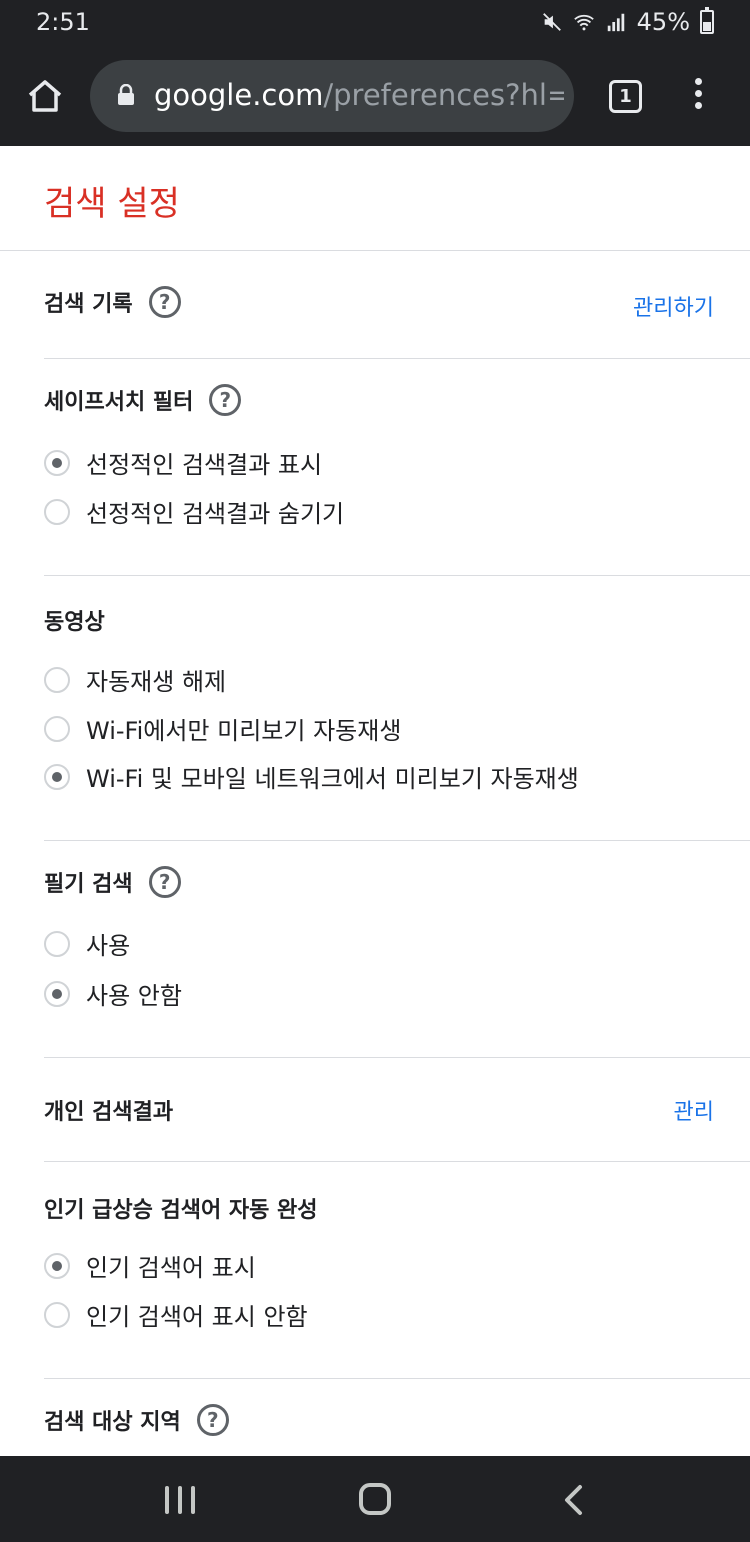  Describe the element at coordinates (134, 996) in the screenshot. I see `radio-label: 사용 안함` at that location.